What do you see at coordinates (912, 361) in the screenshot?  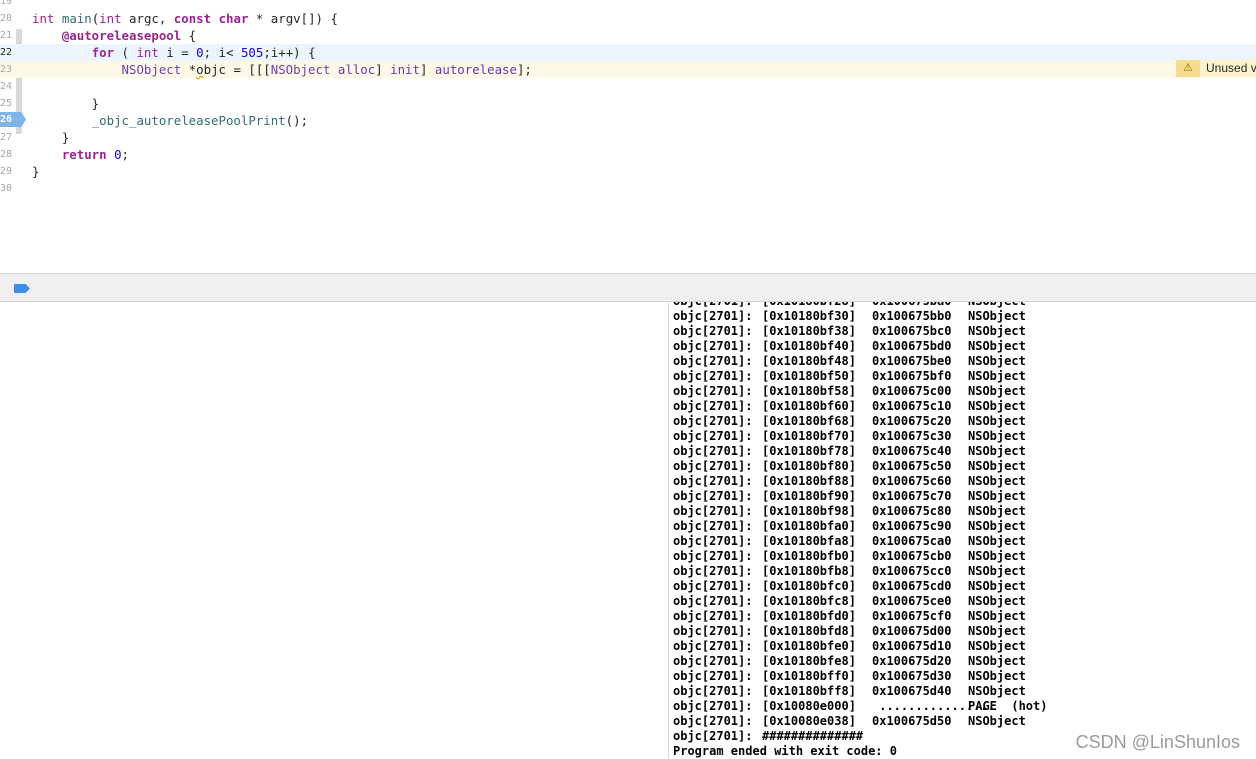 I see `console-object: 0x100675be0` at bounding box center [912, 361].